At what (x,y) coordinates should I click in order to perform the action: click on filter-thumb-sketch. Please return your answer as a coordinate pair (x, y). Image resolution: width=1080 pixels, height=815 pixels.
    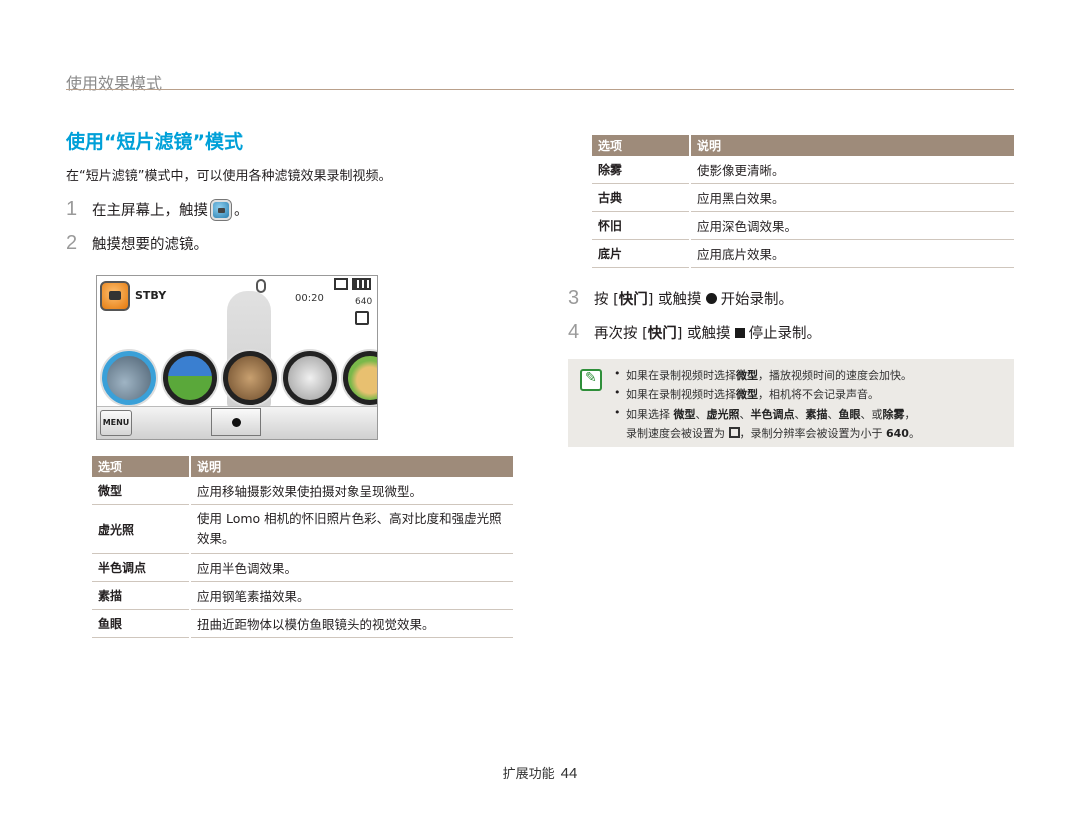
    Looking at the image, I should click on (310, 378).